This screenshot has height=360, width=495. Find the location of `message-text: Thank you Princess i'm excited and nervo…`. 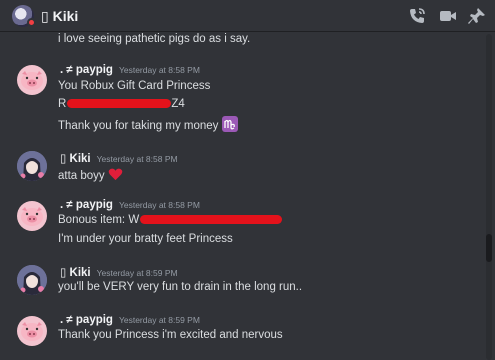

message-text: Thank you Princess i'm excited and nervo… is located at coordinates (170, 335).